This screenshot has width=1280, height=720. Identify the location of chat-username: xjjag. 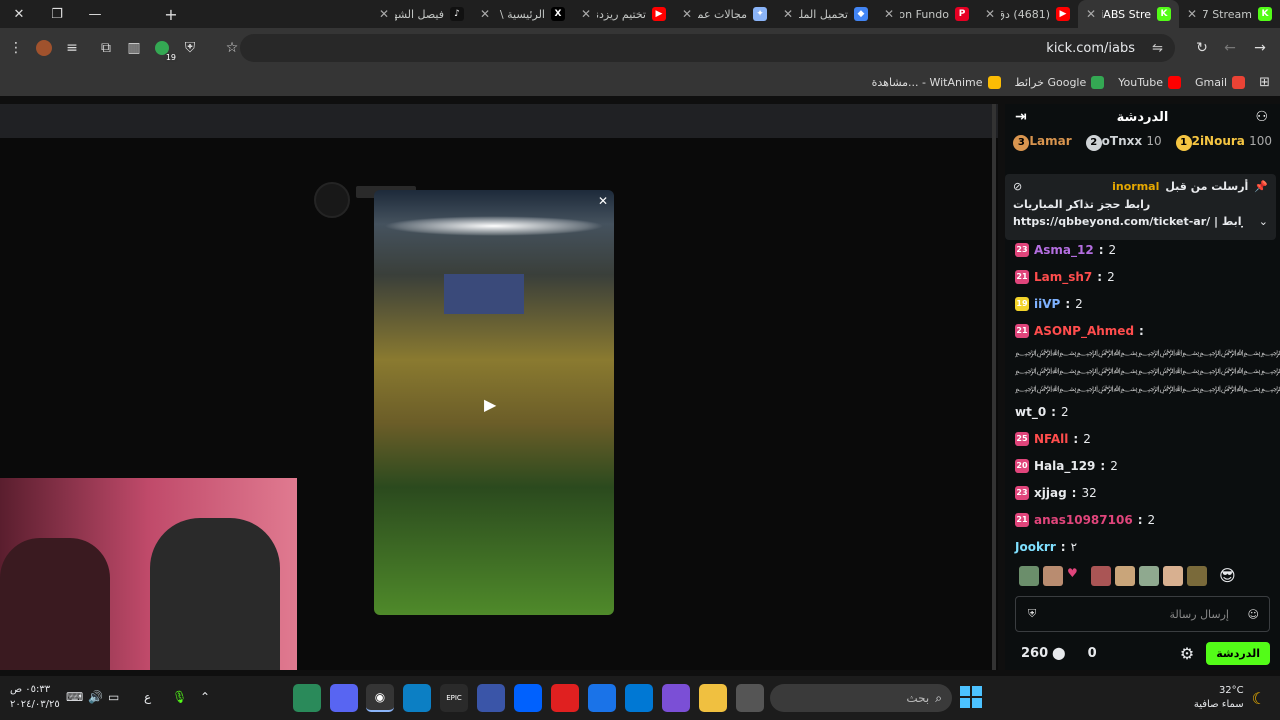
(1050, 493).